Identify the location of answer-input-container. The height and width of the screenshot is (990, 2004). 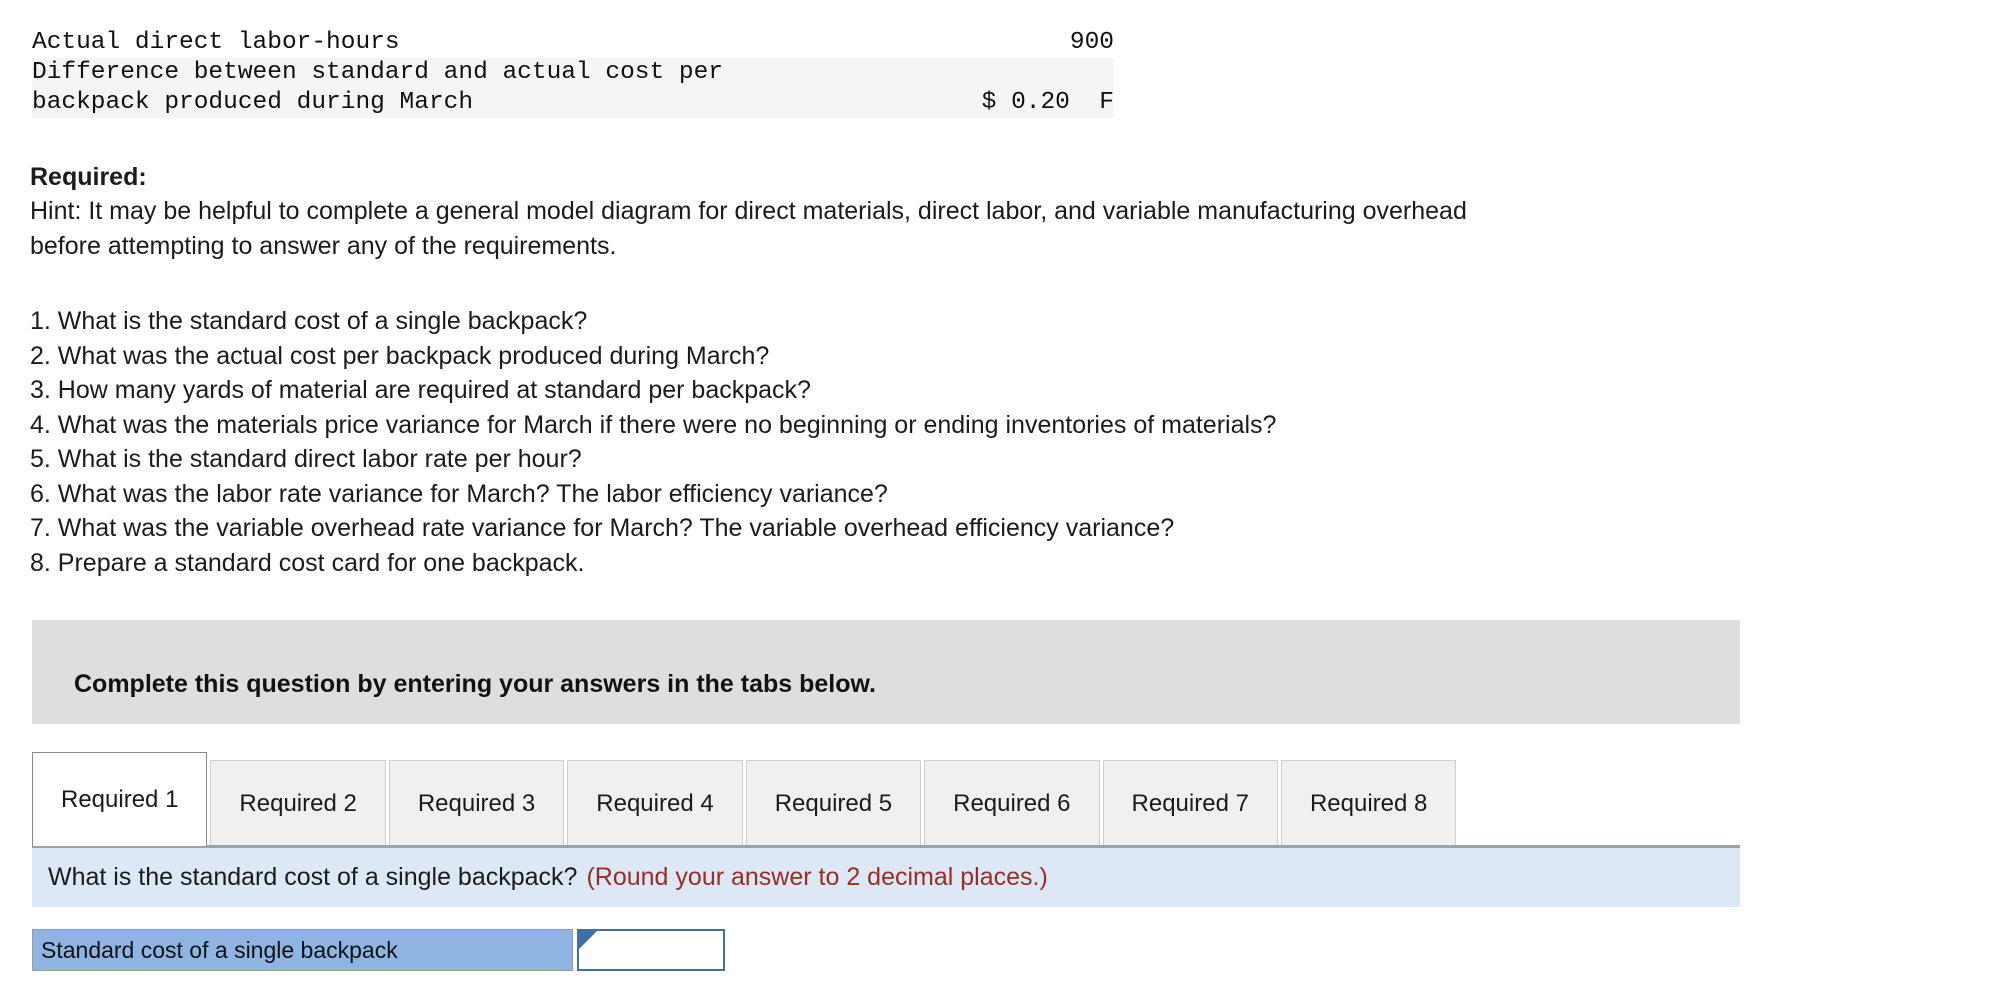
(651, 950).